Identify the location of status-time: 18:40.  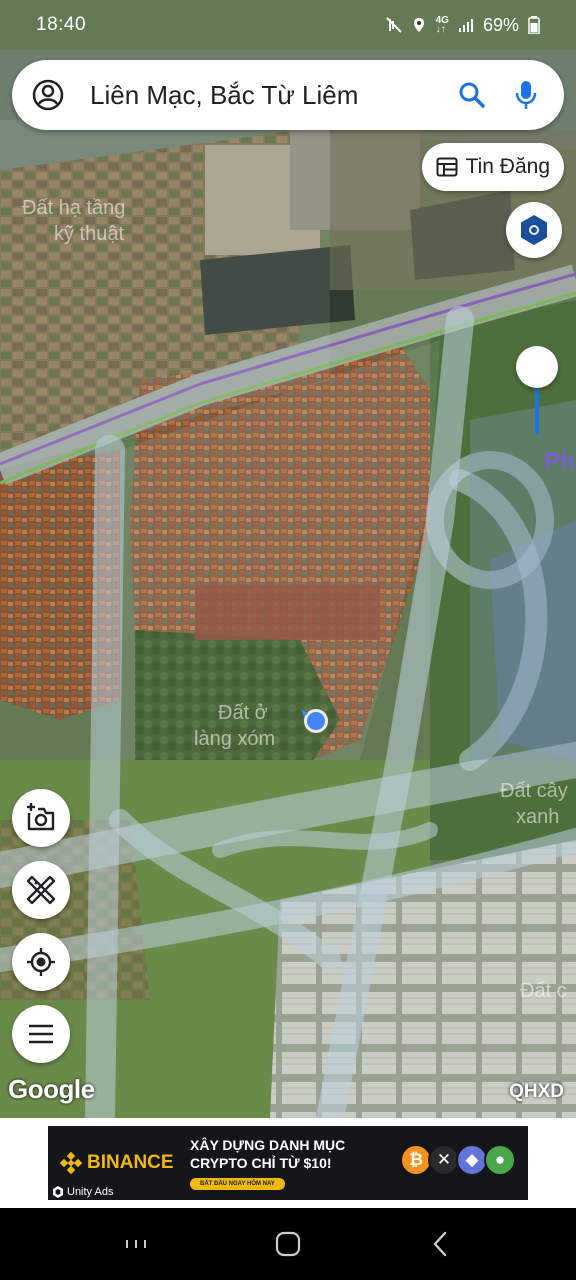
(61, 24).